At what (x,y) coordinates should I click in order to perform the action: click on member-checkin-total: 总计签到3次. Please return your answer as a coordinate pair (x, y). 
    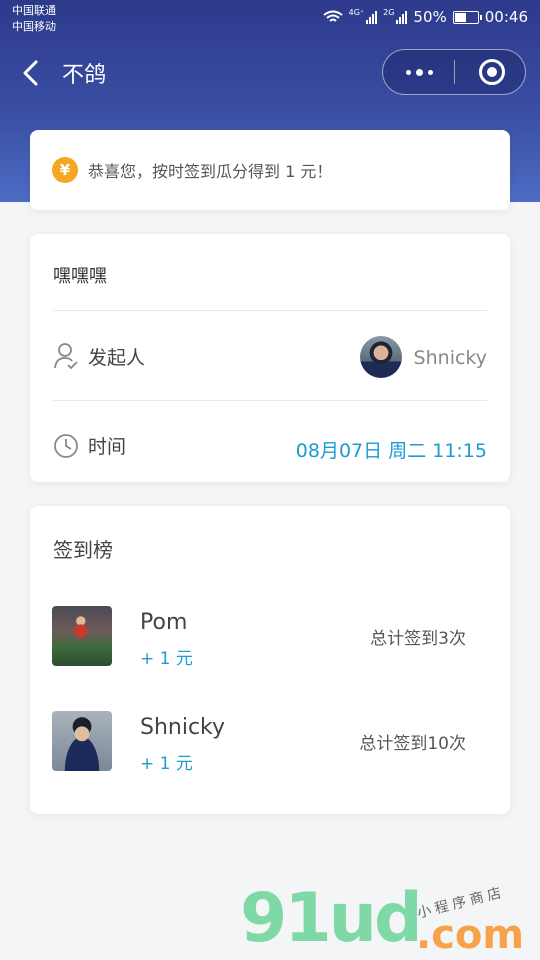
    Looking at the image, I should click on (418, 639).